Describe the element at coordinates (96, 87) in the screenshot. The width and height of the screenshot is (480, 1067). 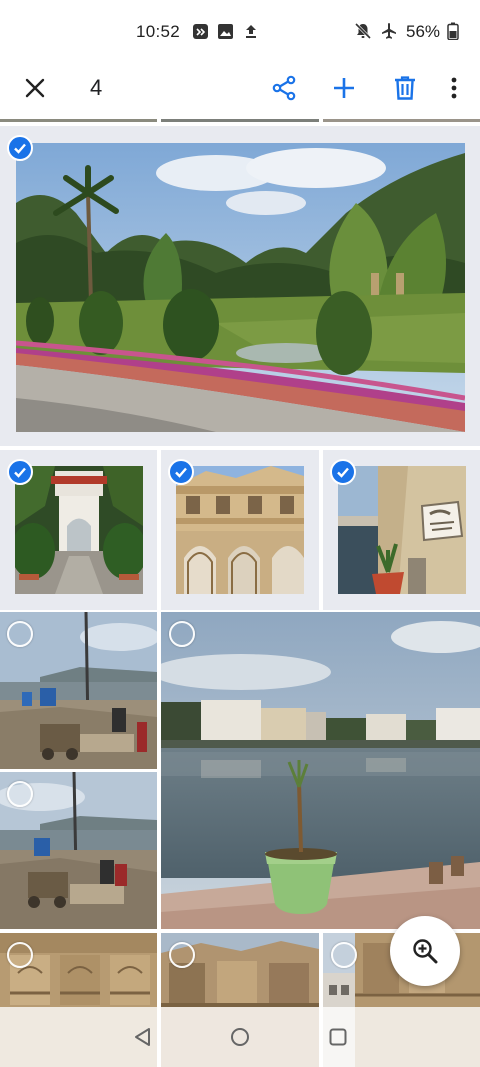
I see `selected-count: 4` at that location.